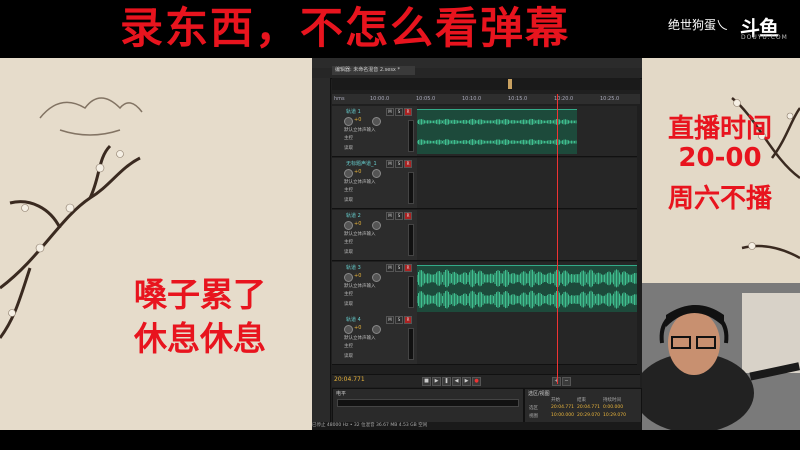 This screenshot has height=450, width=800. I want to click on overlay-right-line-3: 周六不播, so click(719, 199).